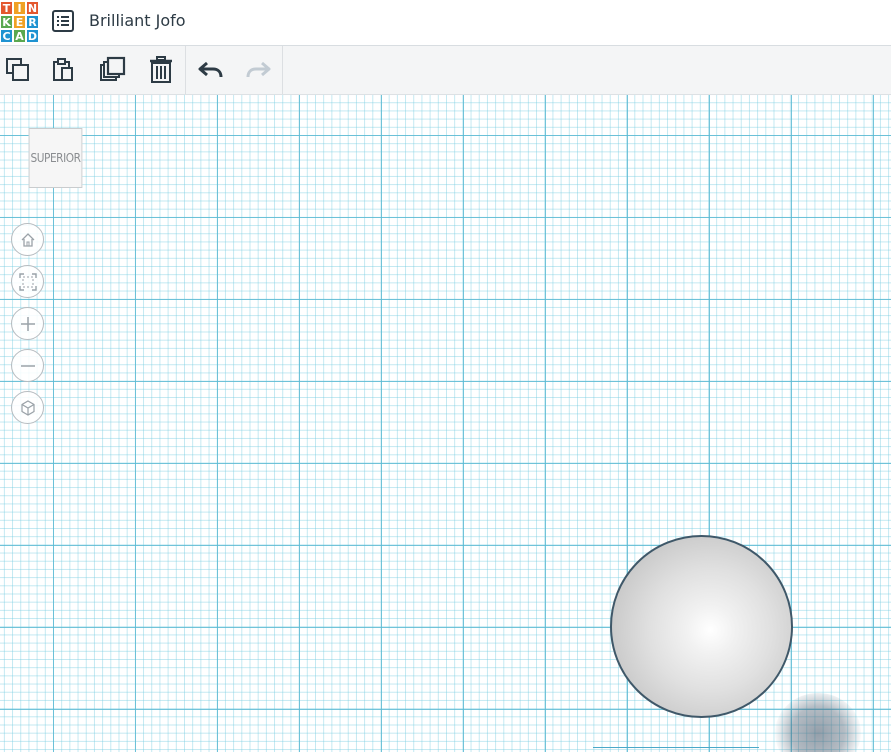 The image size is (891, 752). What do you see at coordinates (32, 36) in the screenshot?
I see `logo-letter: D` at bounding box center [32, 36].